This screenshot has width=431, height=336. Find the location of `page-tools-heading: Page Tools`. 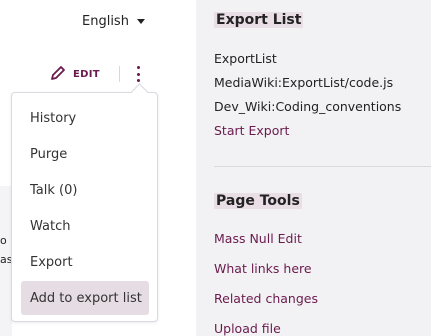

page-tools-heading: Page Tools is located at coordinates (258, 201).